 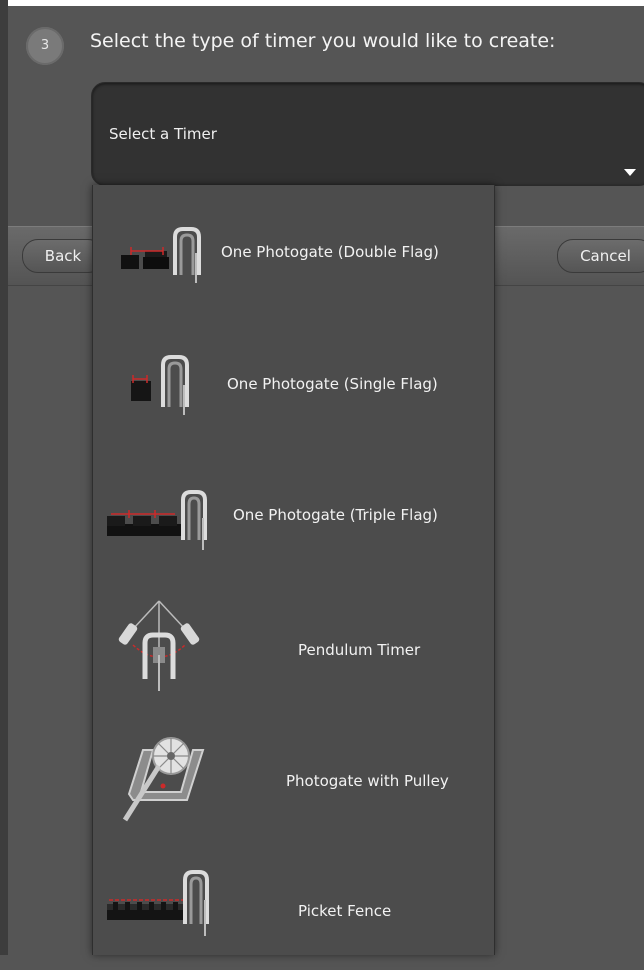 I want to click on timer-type-select: Select a Timer, so click(x=367, y=134).